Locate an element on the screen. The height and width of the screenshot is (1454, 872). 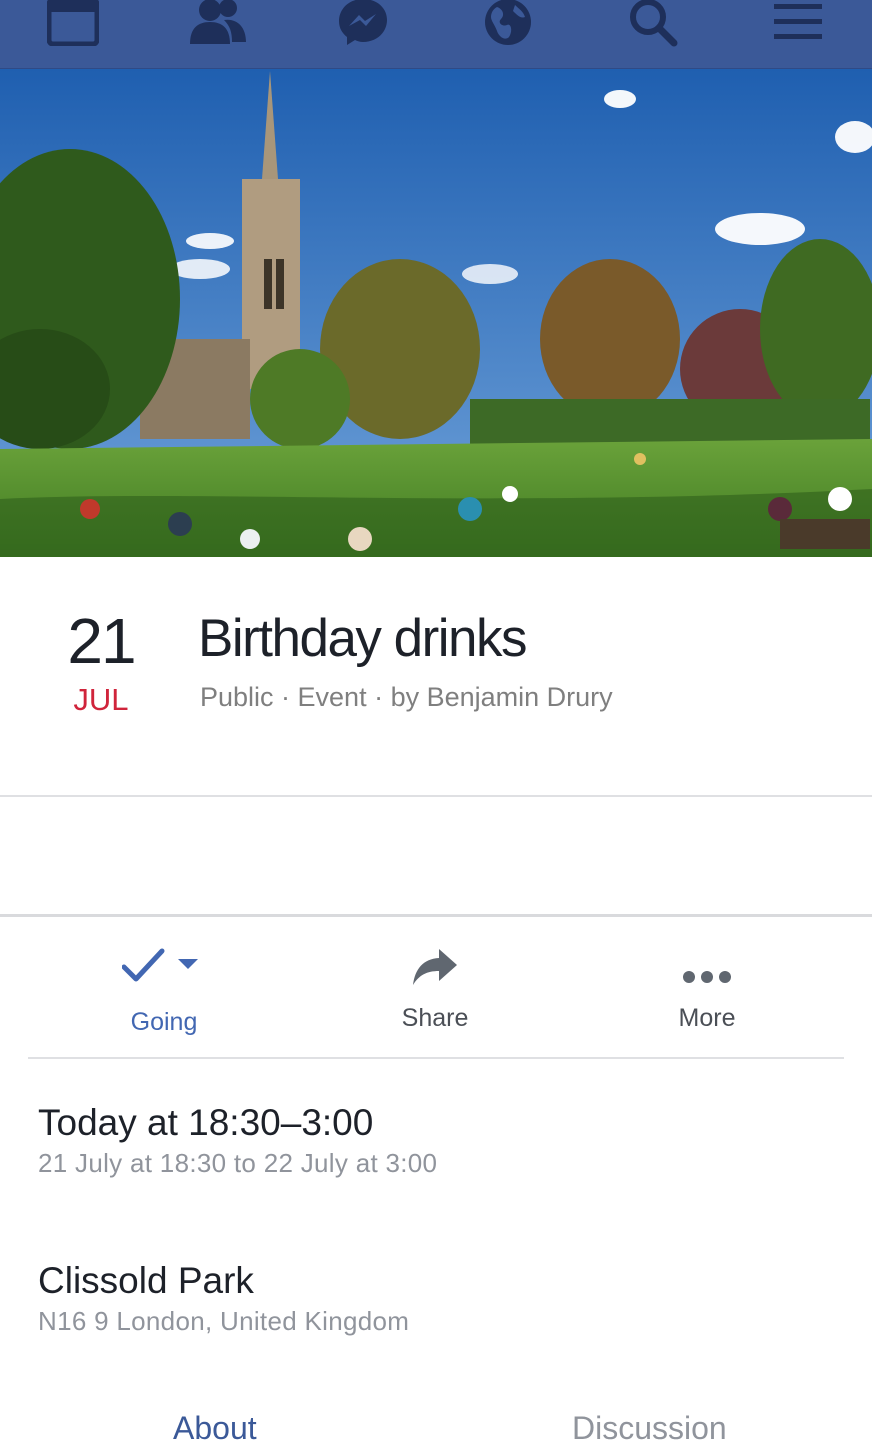
share-button: Share is located at coordinates (435, 988).